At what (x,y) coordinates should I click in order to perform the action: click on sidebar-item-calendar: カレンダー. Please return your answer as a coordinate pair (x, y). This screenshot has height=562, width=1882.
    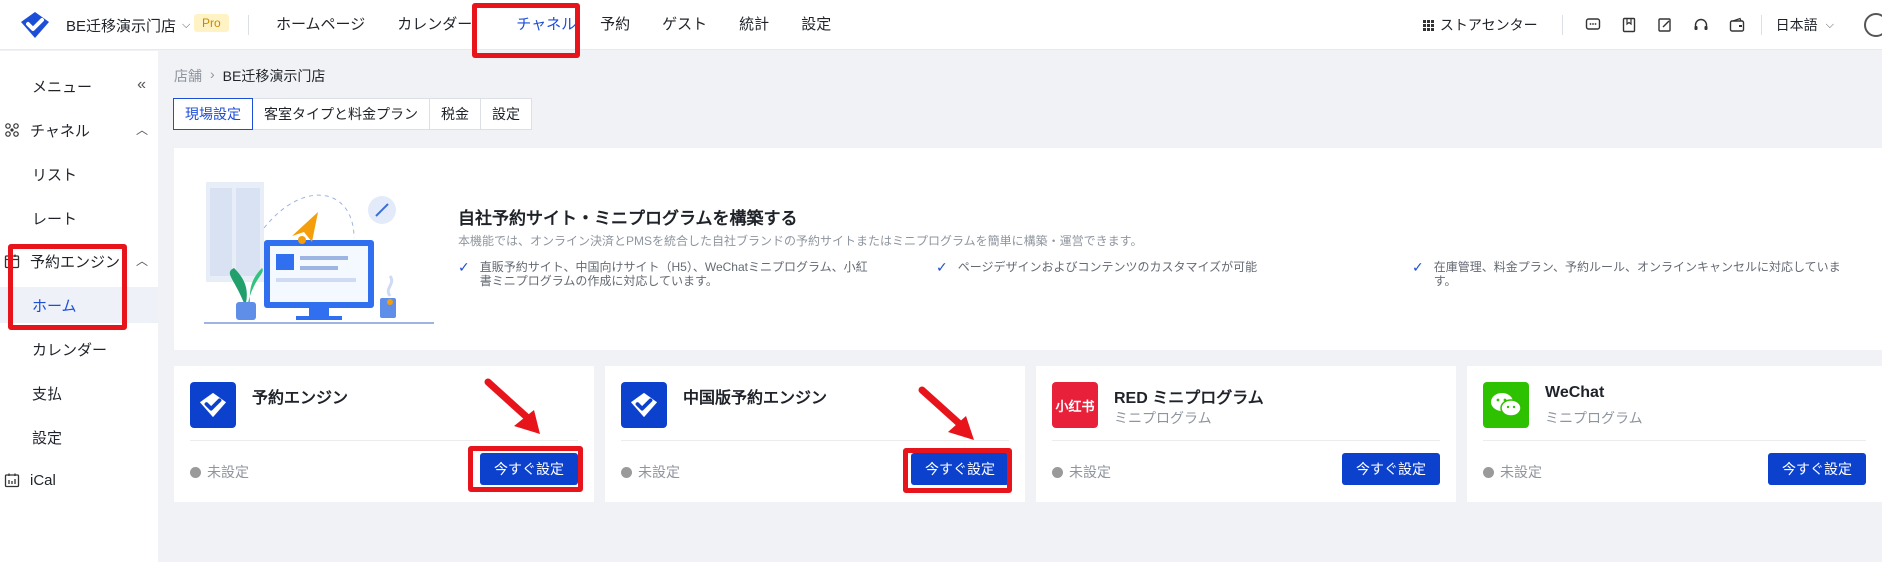
    Looking at the image, I should click on (79, 349).